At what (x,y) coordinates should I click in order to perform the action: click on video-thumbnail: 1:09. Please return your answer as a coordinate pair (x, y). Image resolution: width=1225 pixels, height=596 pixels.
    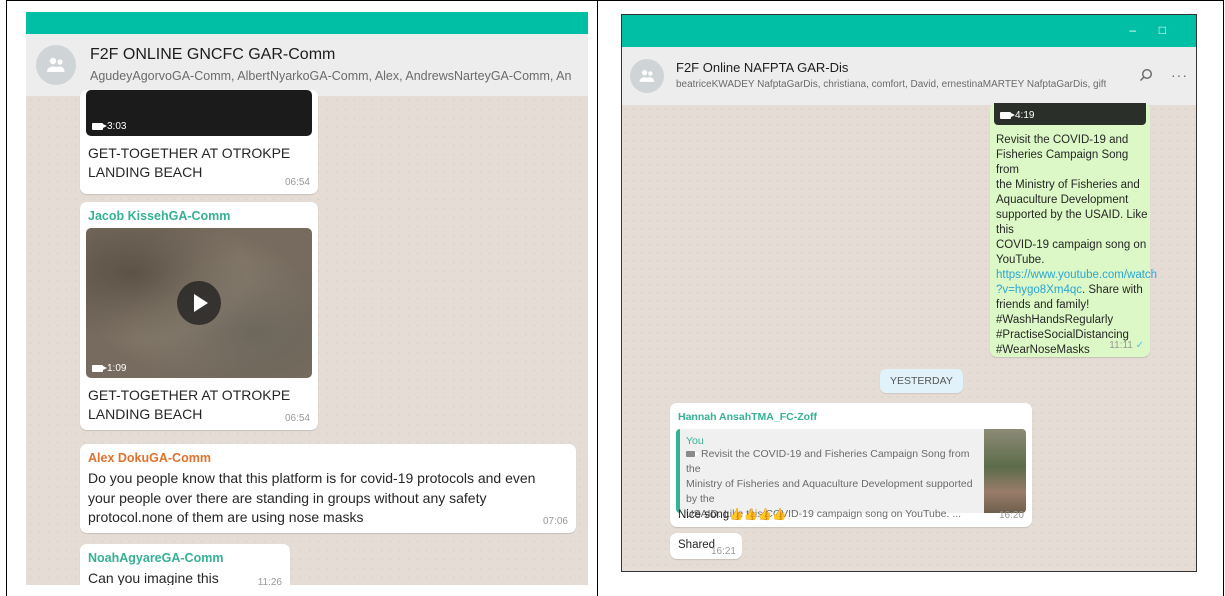
    Looking at the image, I should click on (199, 303).